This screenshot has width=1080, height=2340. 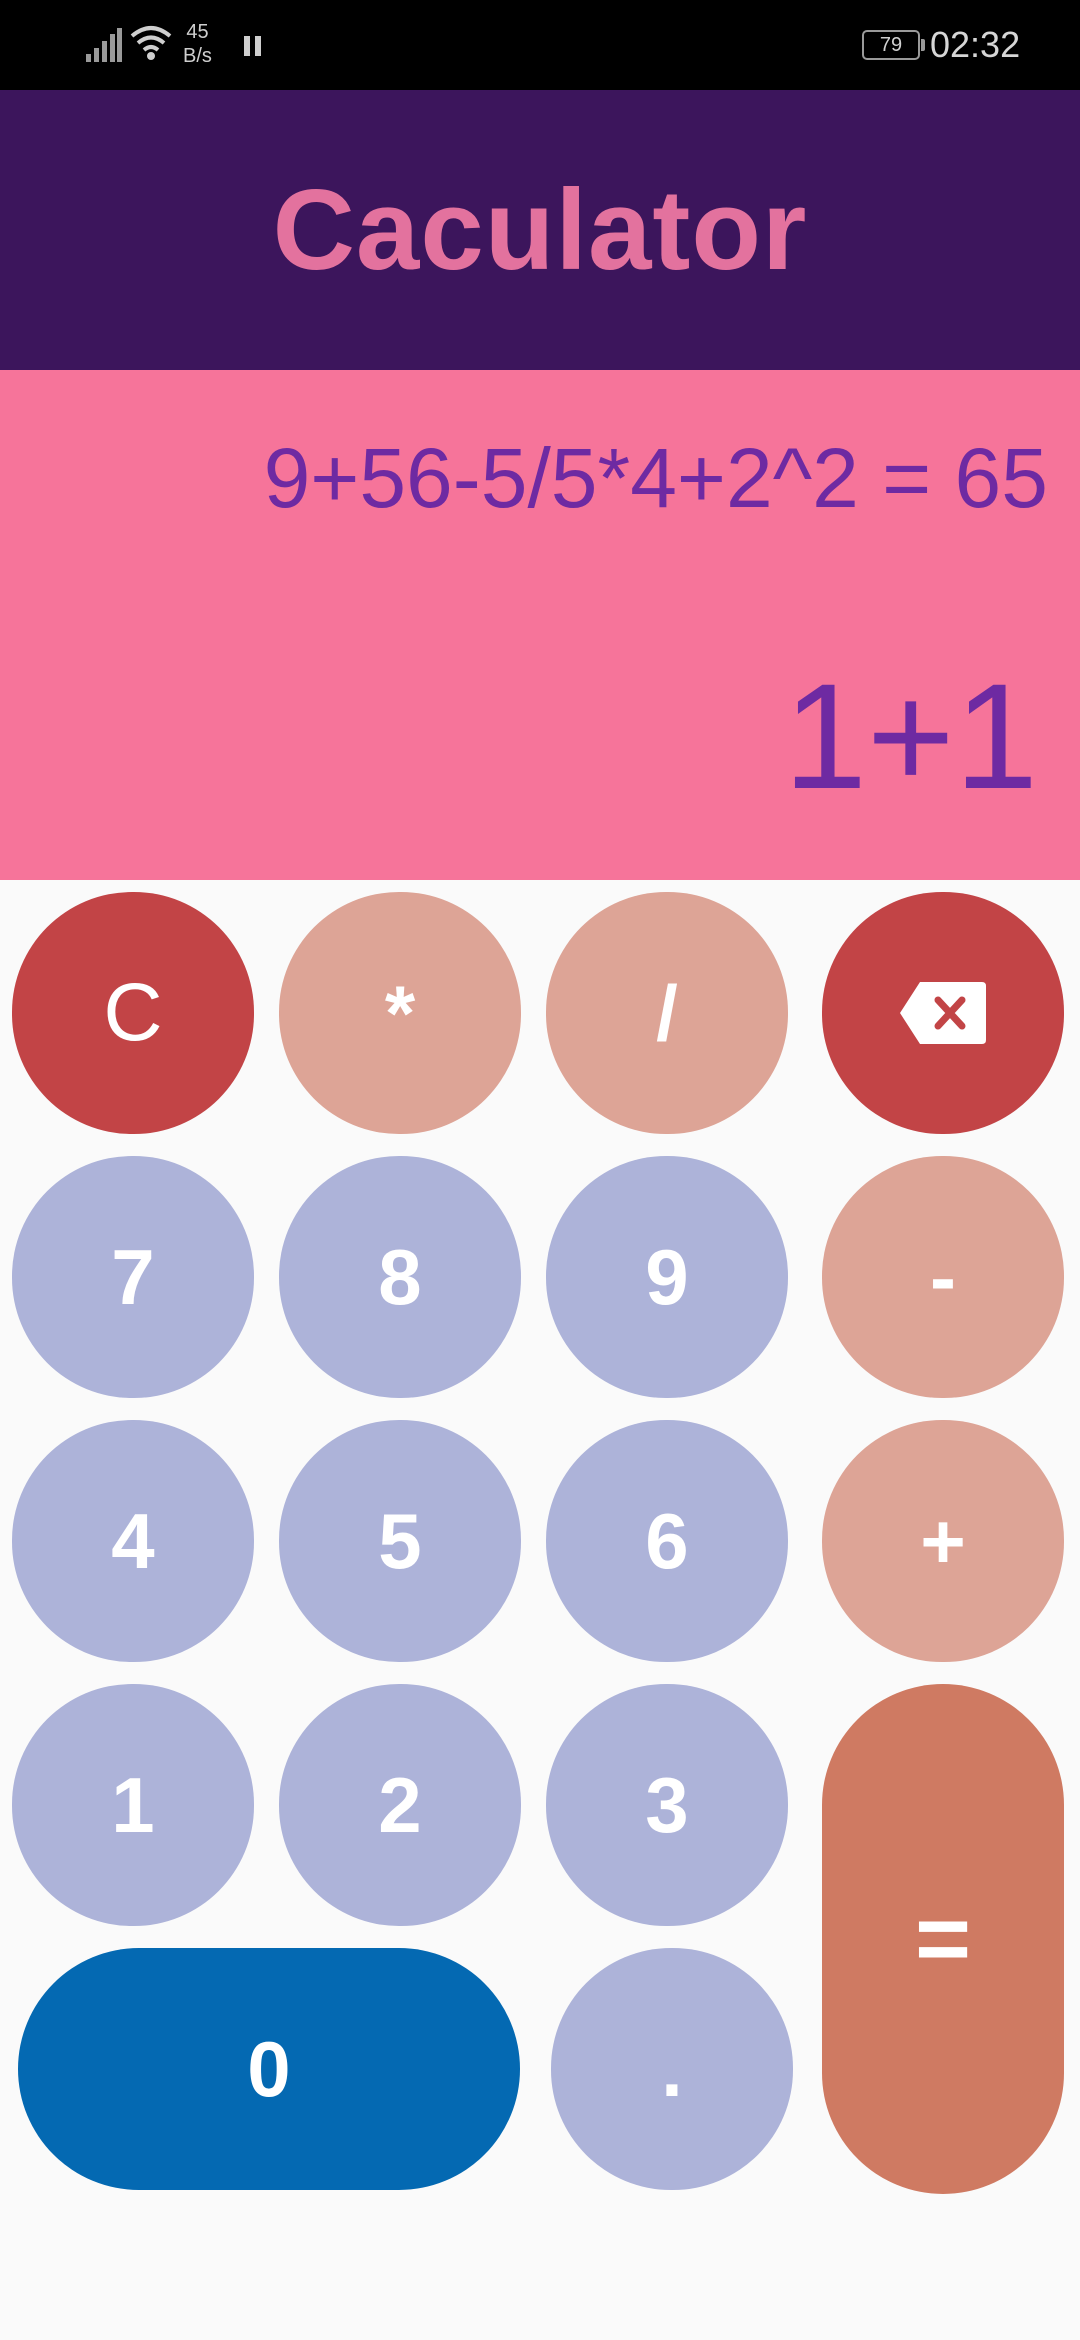 What do you see at coordinates (672, 2069) in the screenshot?
I see `decimal-button: .` at bounding box center [672, 2069].